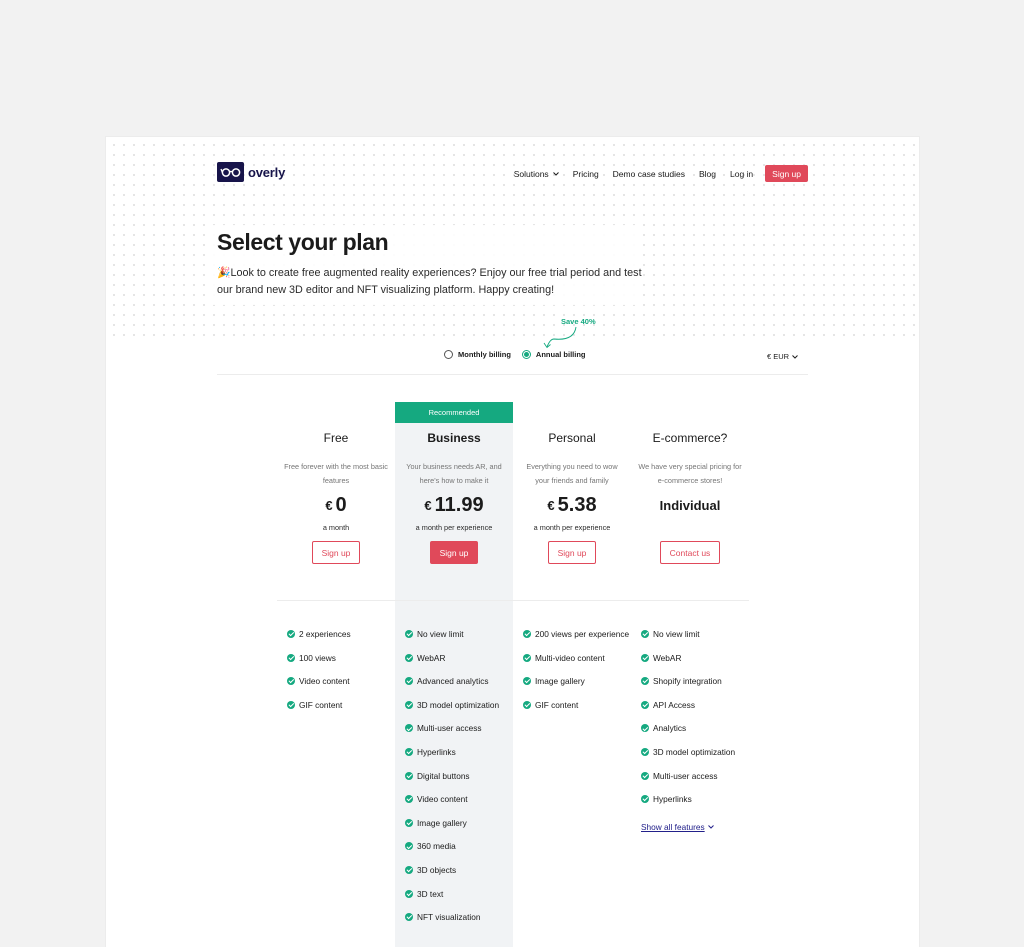 Image resolution: width=1024 pixels, height=947 pixels. I want to click on feature-item: Digital buttons, so click(459, 776).